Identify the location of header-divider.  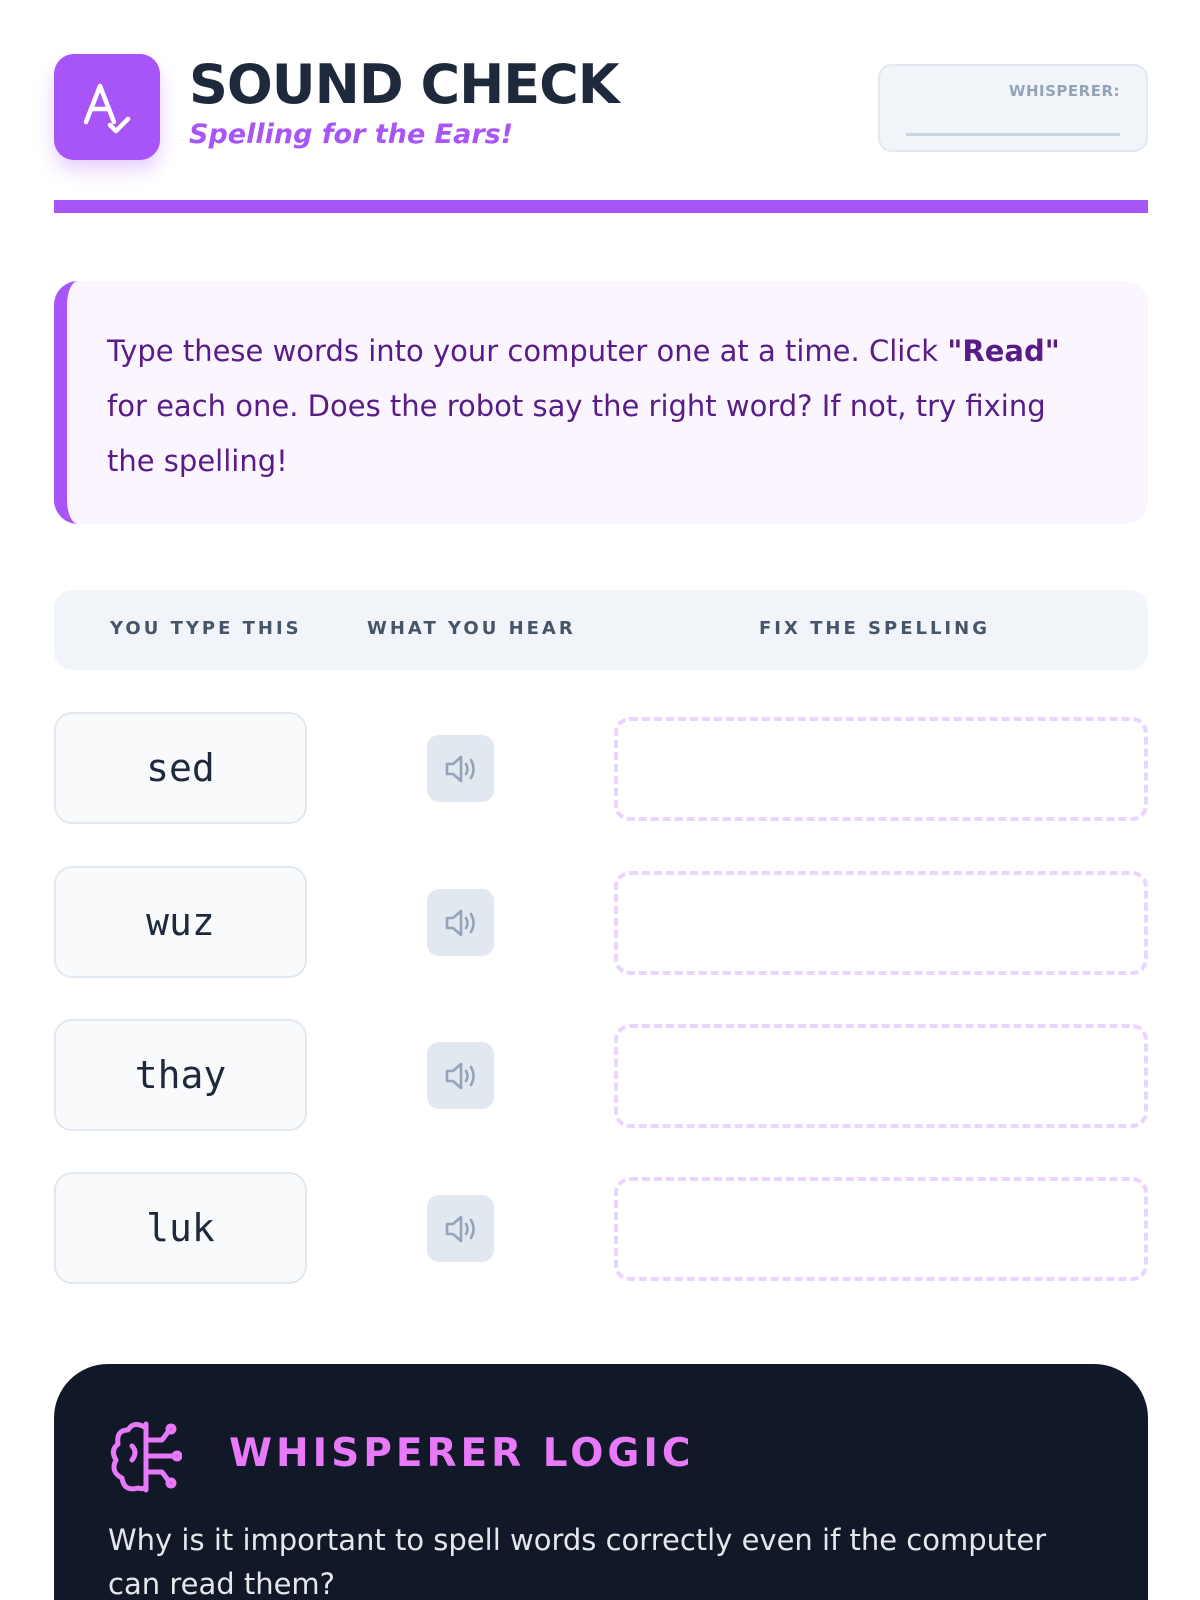
(601, 206).